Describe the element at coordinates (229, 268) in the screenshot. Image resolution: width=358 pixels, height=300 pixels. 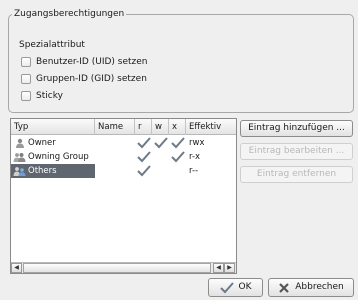
I see `scroll-right-button: ▶` at that location.